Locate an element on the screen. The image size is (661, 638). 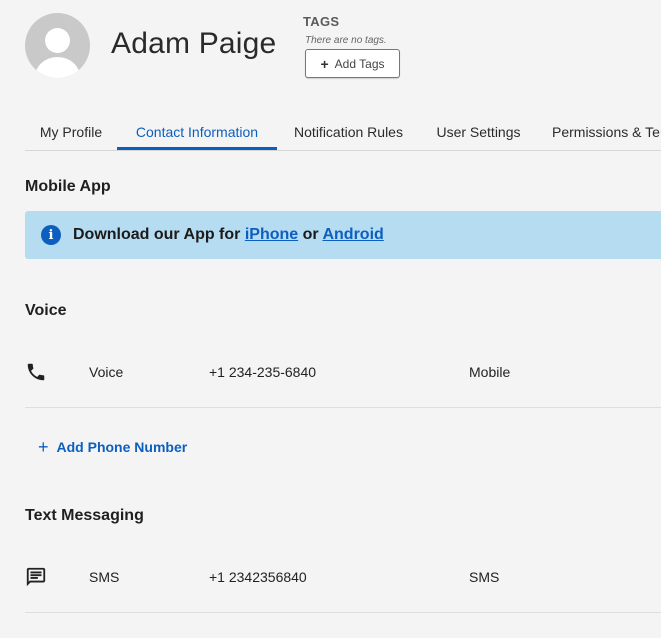
add-tags-label: Add Tags is located at coordinates (359, 63).